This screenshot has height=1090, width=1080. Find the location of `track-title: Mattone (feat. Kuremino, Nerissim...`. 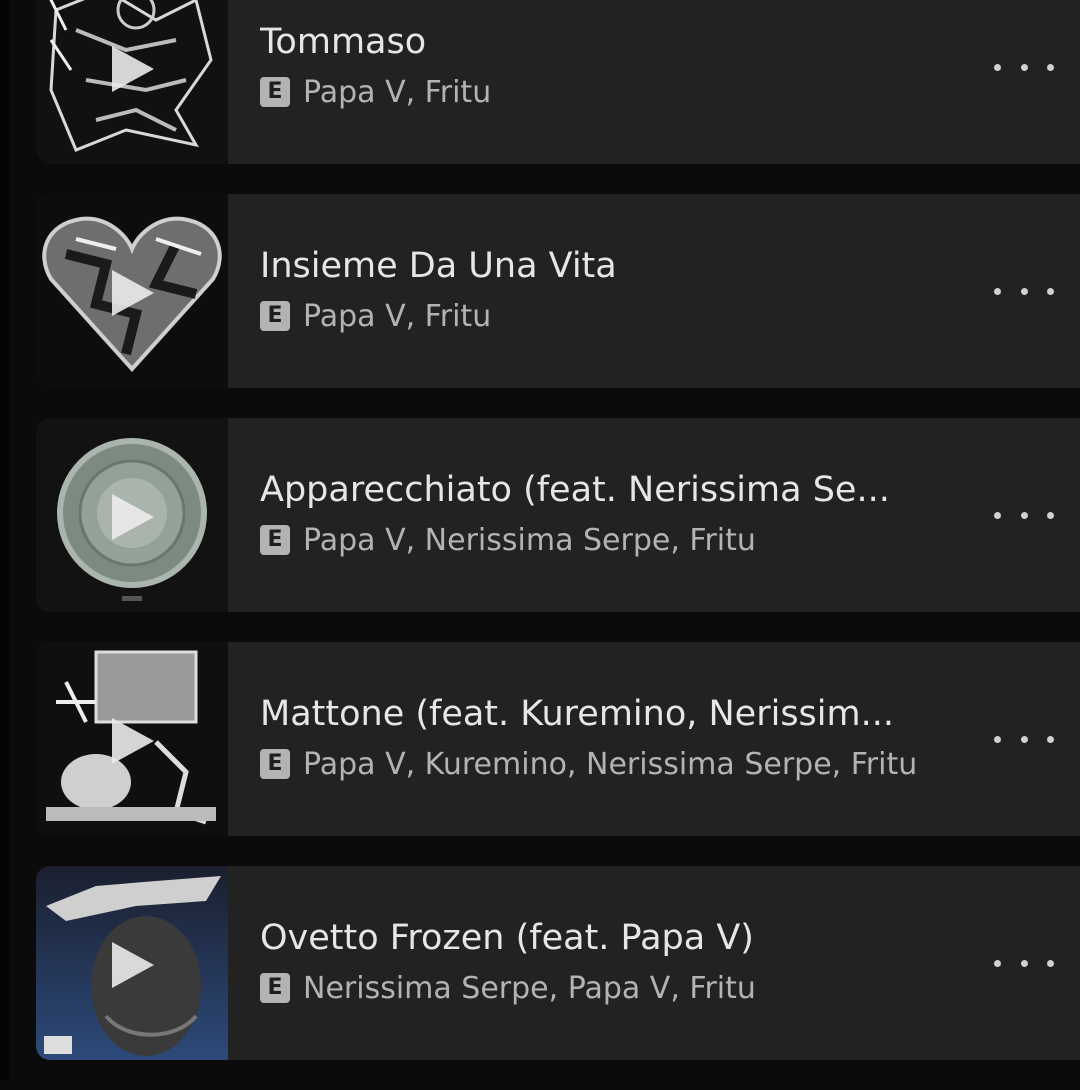

track-title: Mattone (feat. Kuremino, Nerissim... is located at coordinates (606, 714).